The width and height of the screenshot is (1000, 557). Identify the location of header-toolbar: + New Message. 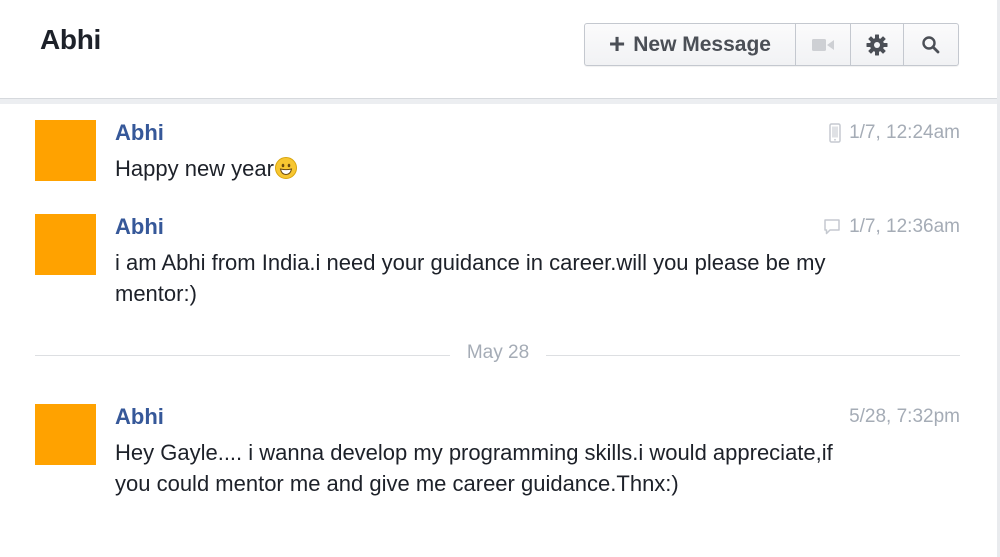
(771, 44).